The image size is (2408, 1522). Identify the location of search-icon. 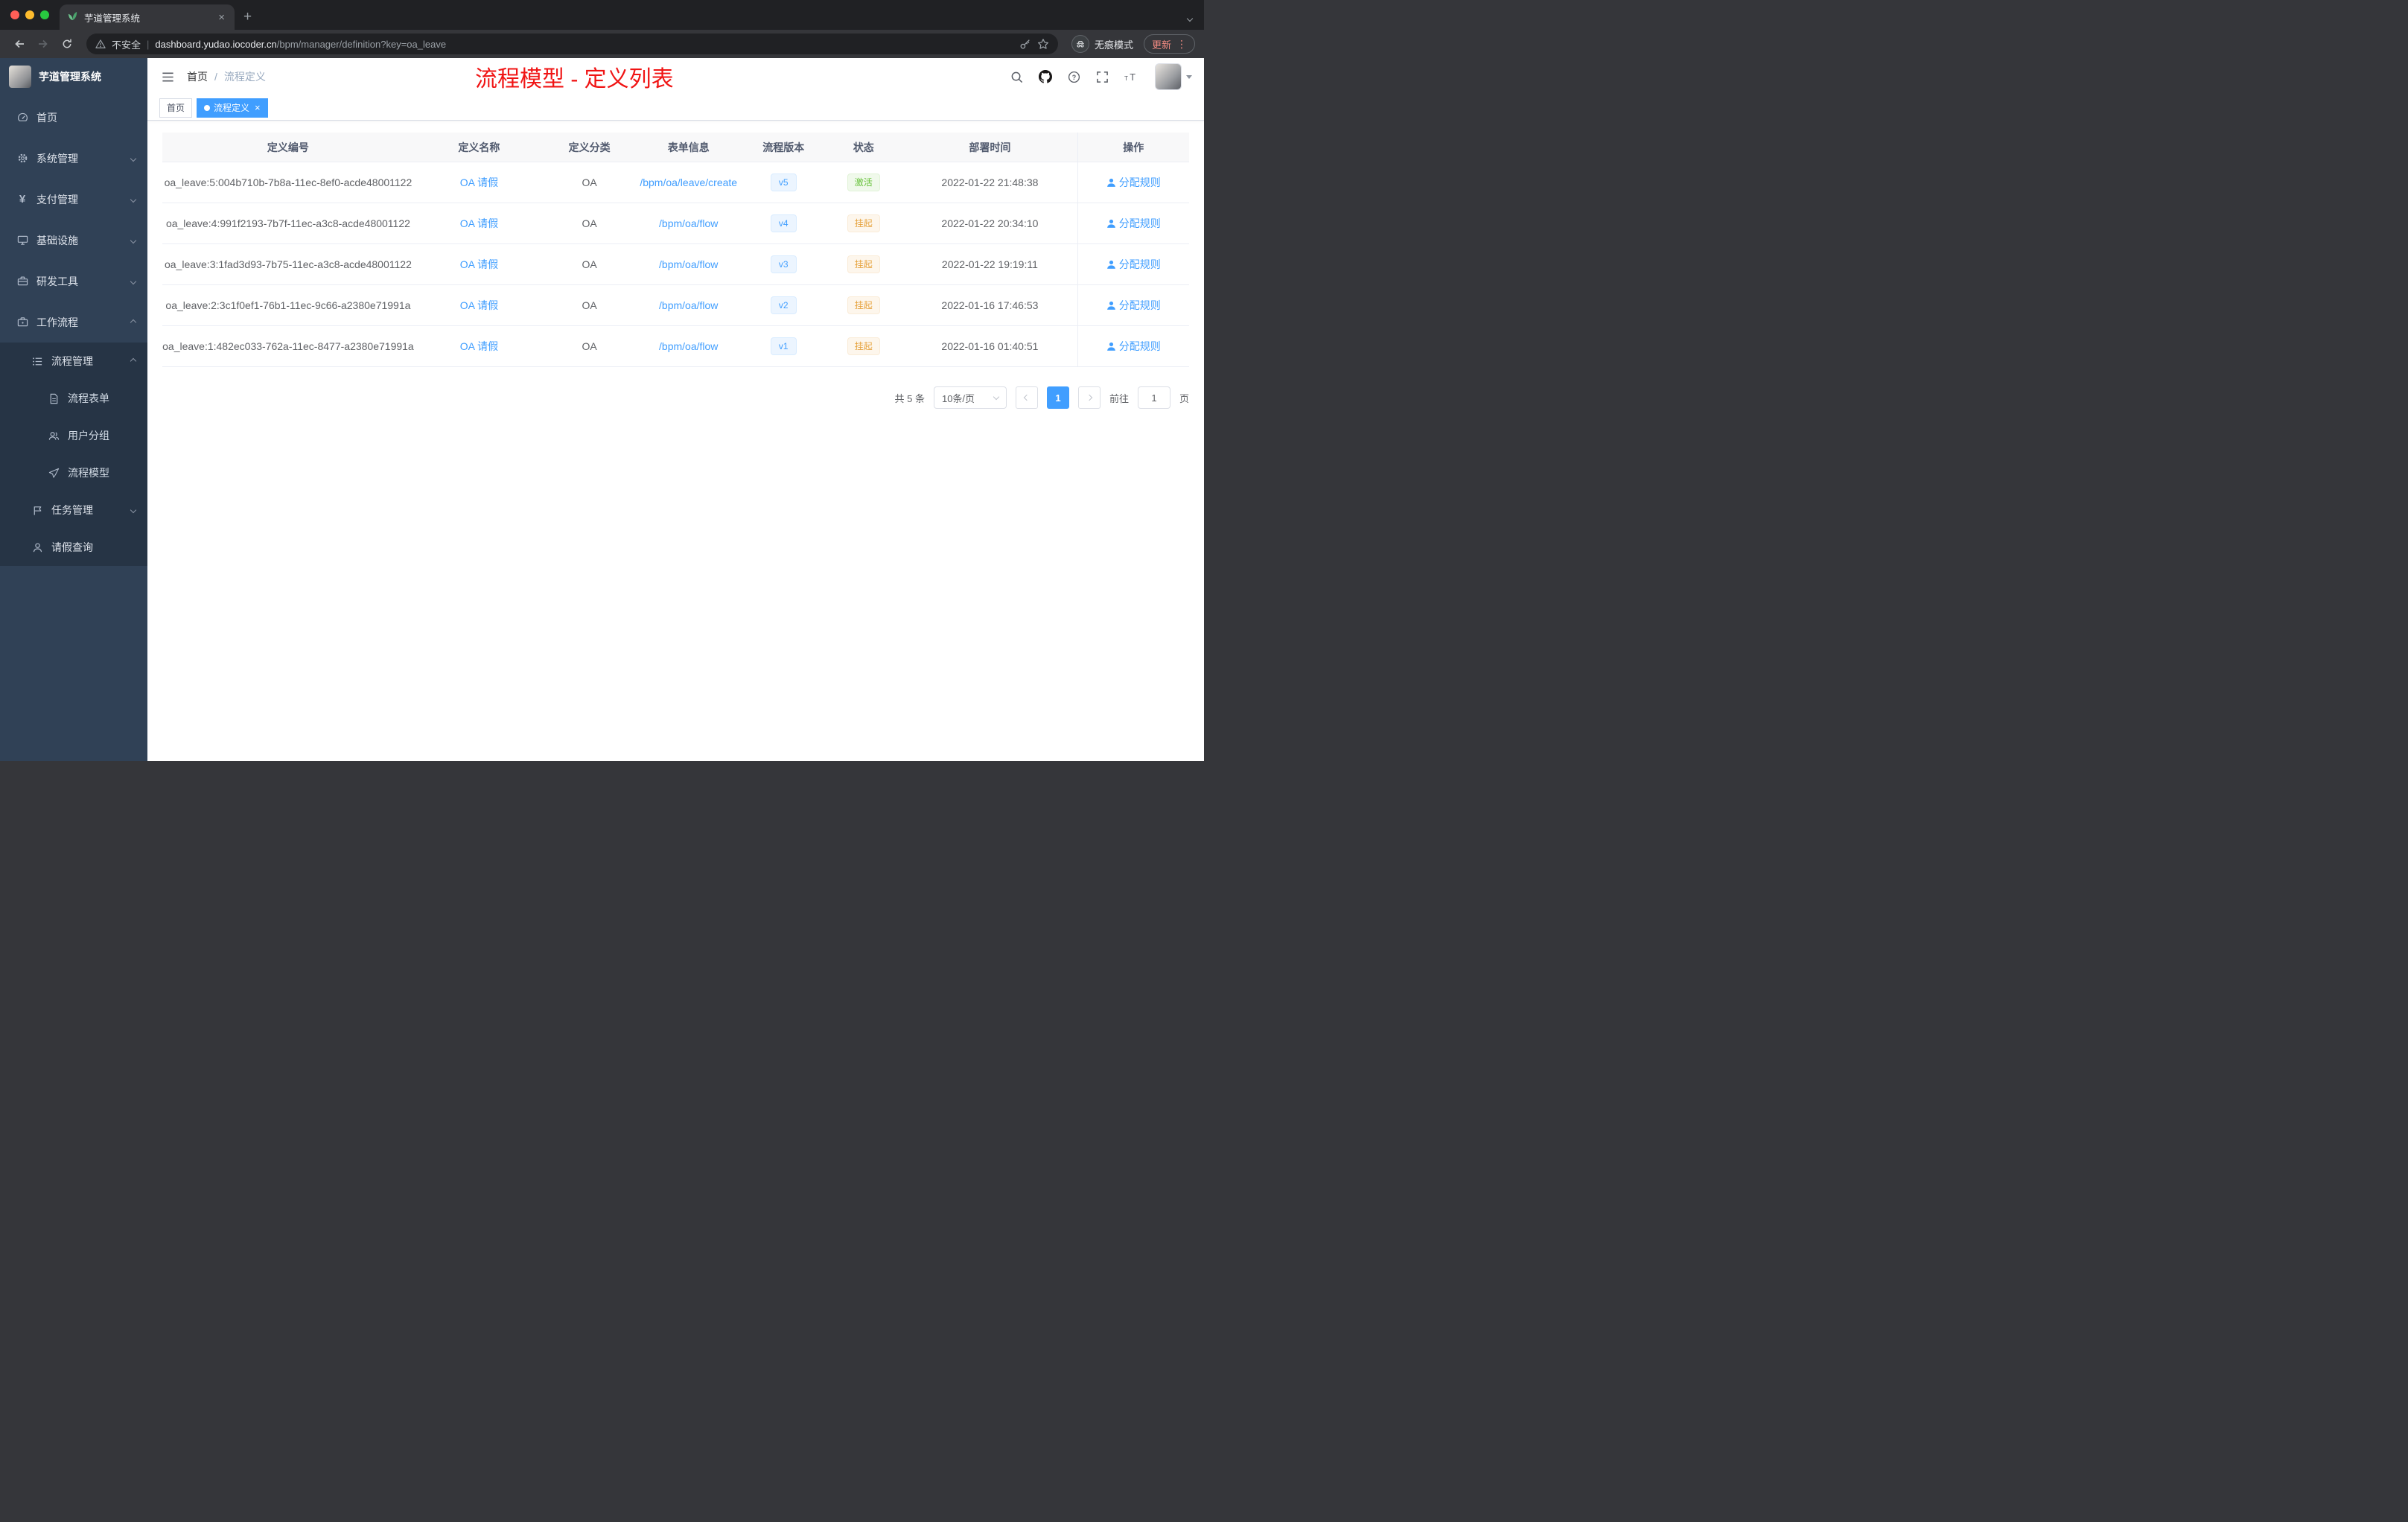
(1016, 77).